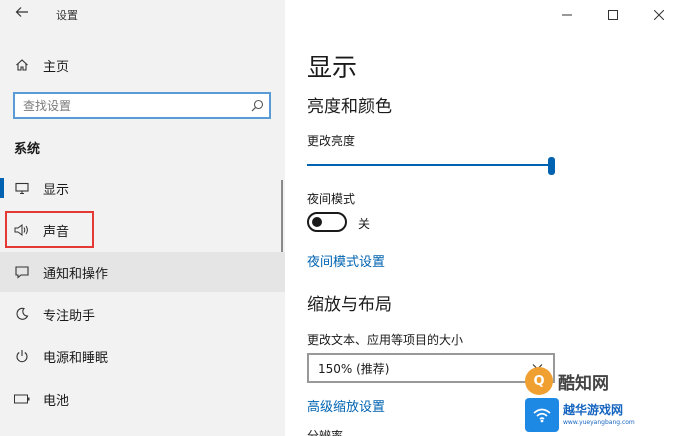 The height and width of the screenshot is (436, 682). What do you see at coordinates (317, 222) in the screenshot?
I see `night-mode-toggle-knob` at bounding box center [317, 222].